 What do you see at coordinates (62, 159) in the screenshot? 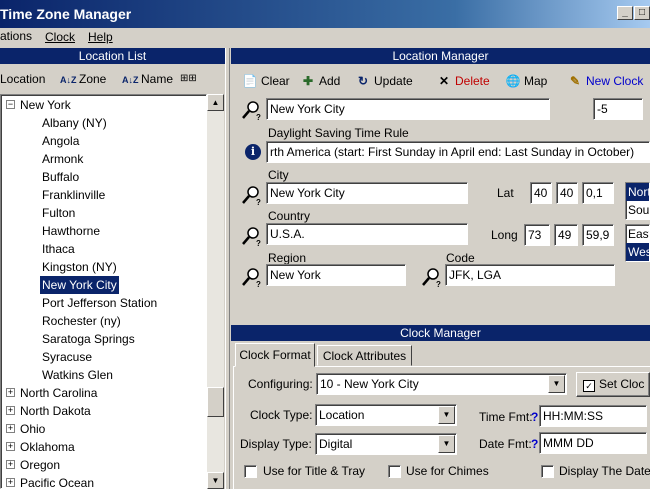
I see `tree-child-item: Armonk` at bounding box center [62, 159].